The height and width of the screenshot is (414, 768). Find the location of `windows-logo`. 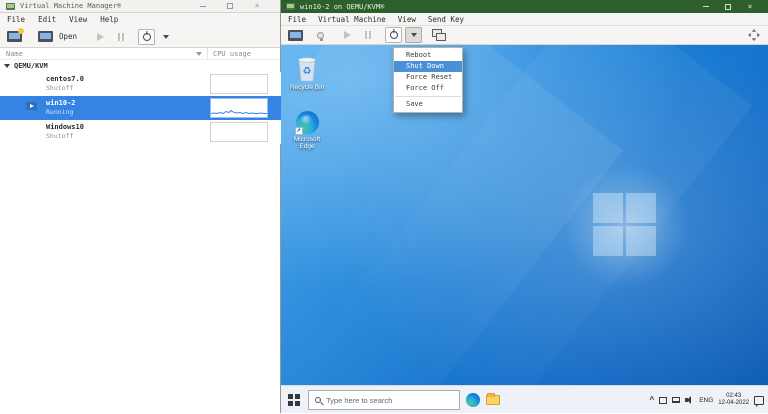

windows-logo is located at coordinates (624, 224).